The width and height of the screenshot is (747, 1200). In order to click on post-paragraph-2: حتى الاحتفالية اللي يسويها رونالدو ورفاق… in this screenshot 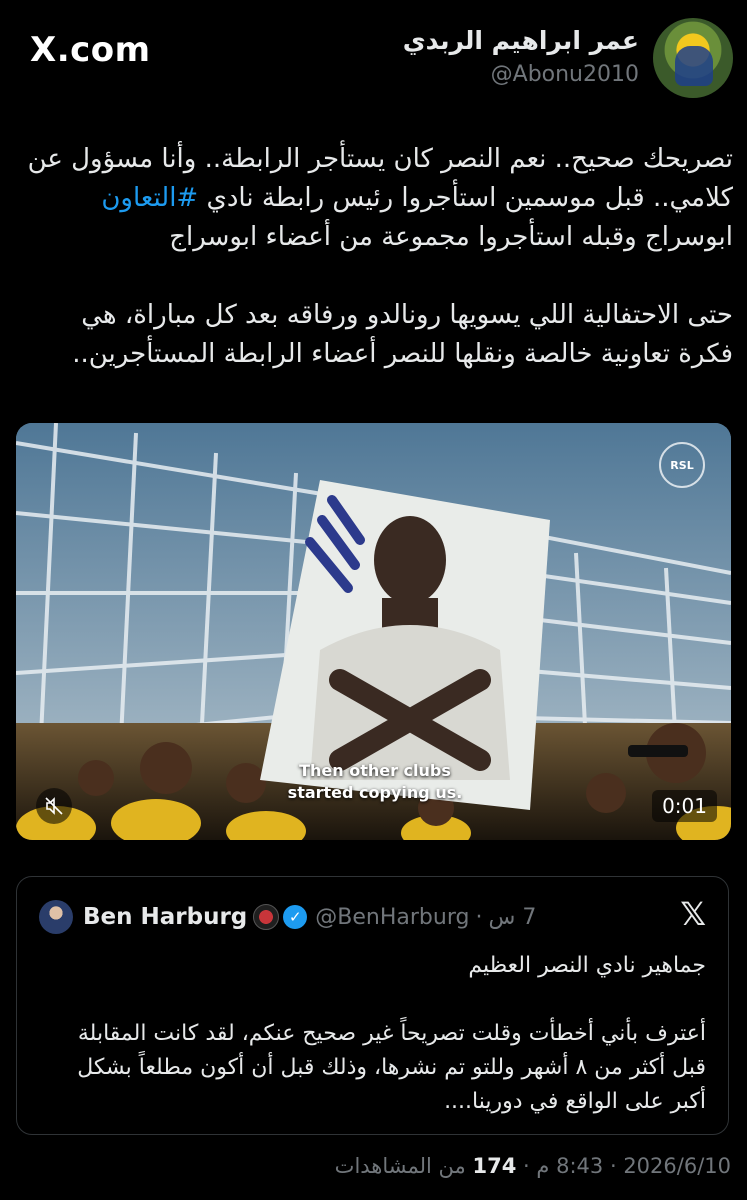, I will do `click(402, 334)`.